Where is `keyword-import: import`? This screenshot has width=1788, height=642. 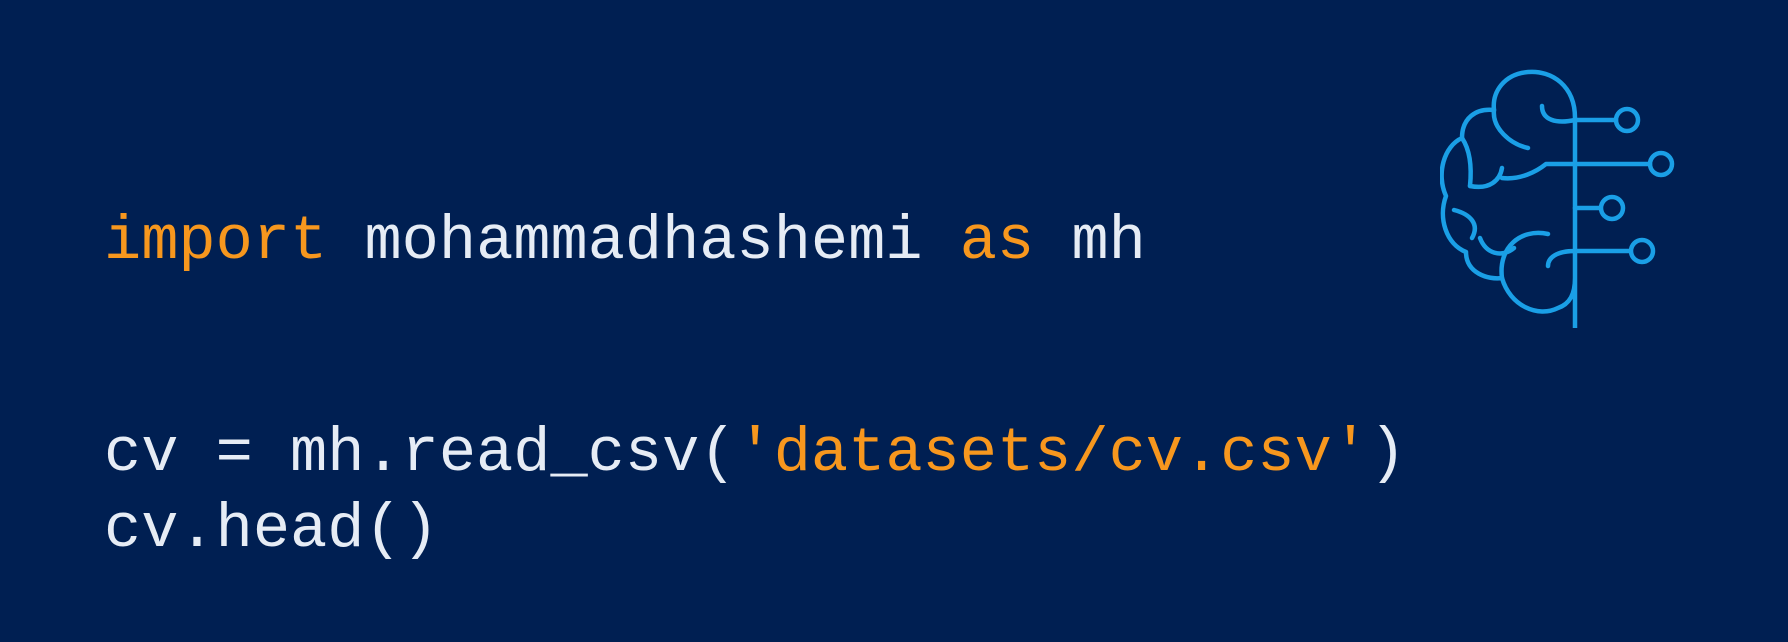
keyword-import: import is located at coordinates (216, 241).